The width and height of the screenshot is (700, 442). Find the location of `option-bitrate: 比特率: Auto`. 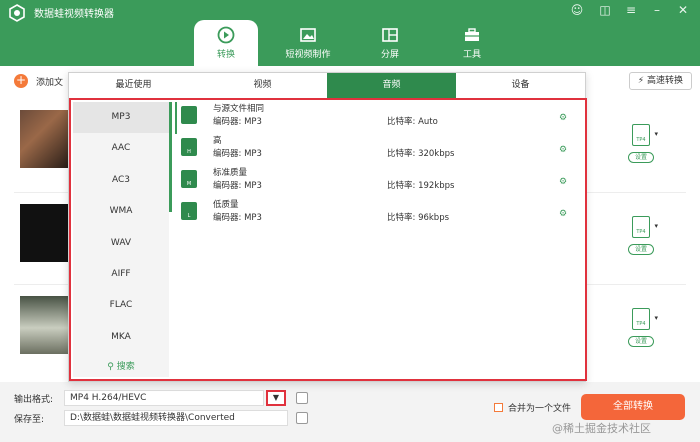

option-bitrate: 比特率: Auto is located at coordinates (412, 122).